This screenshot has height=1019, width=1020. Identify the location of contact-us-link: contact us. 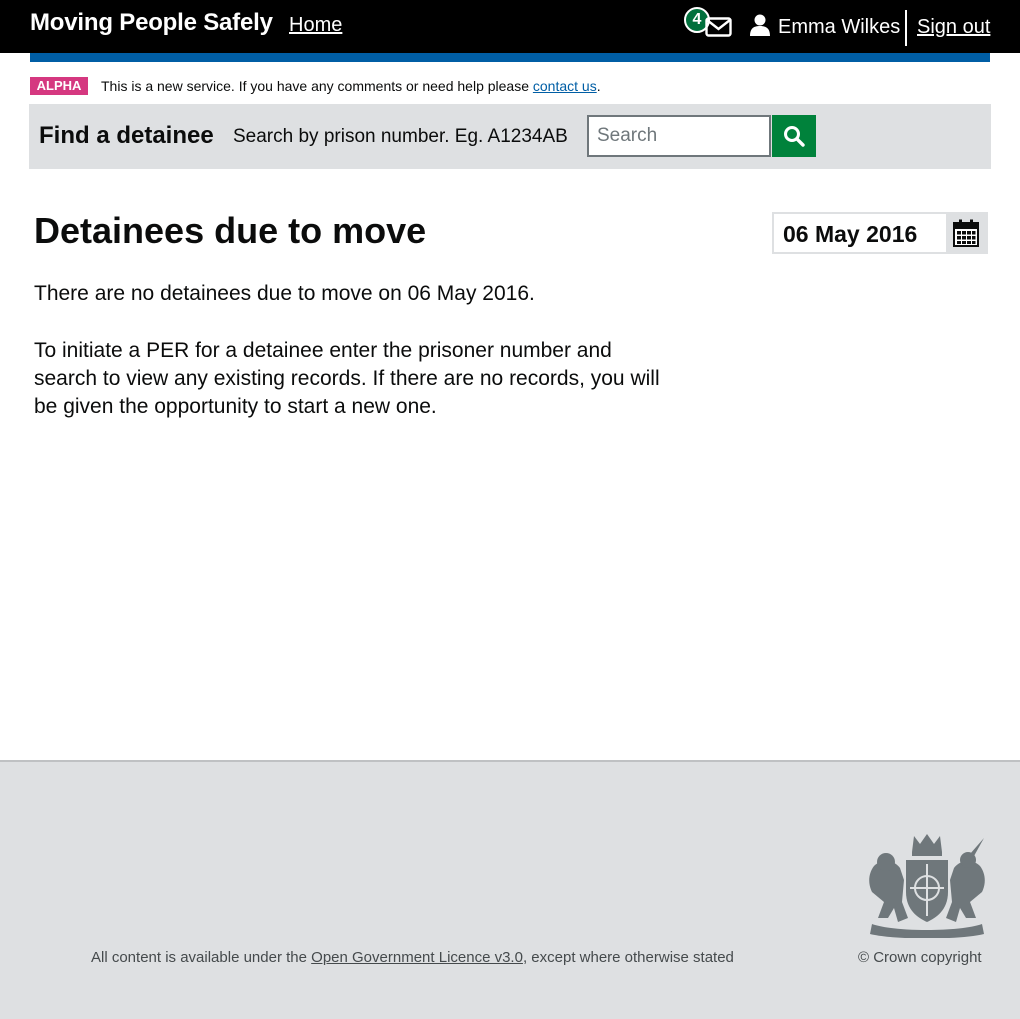
(565, 86).